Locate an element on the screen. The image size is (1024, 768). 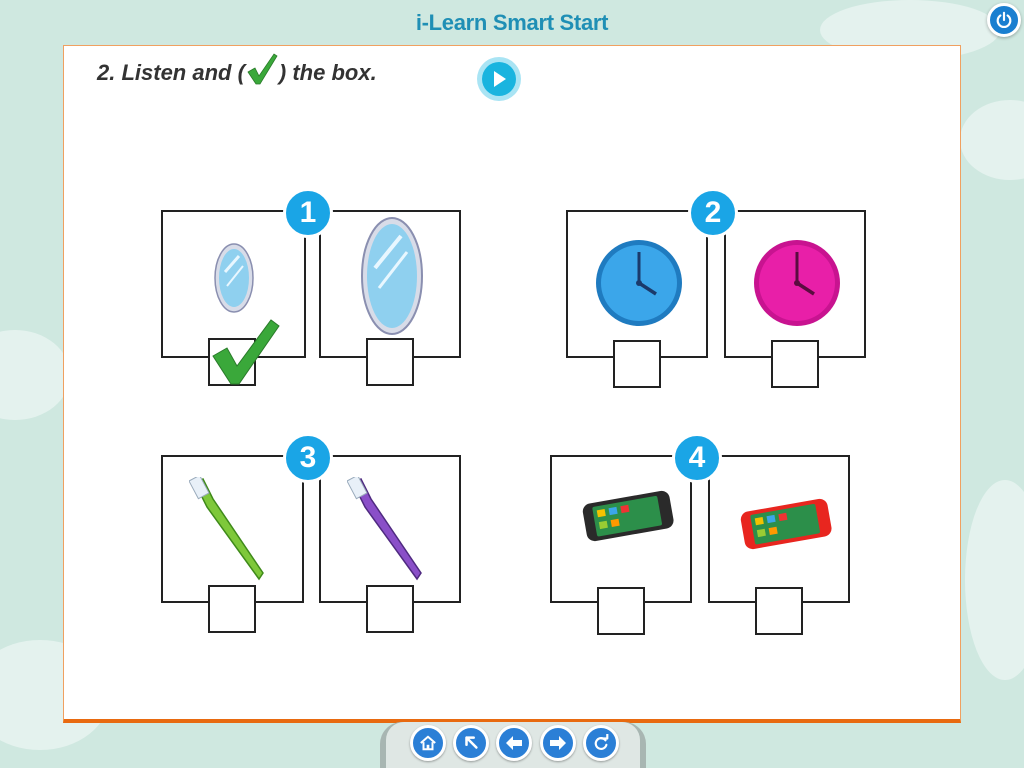
back-to-menu-button is located at coordinates (471, 743).